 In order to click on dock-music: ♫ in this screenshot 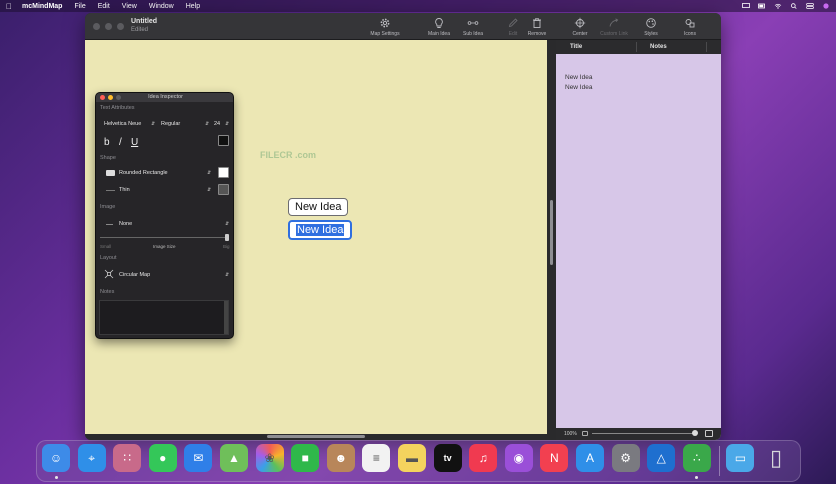, I will do `click(483, 458)`.